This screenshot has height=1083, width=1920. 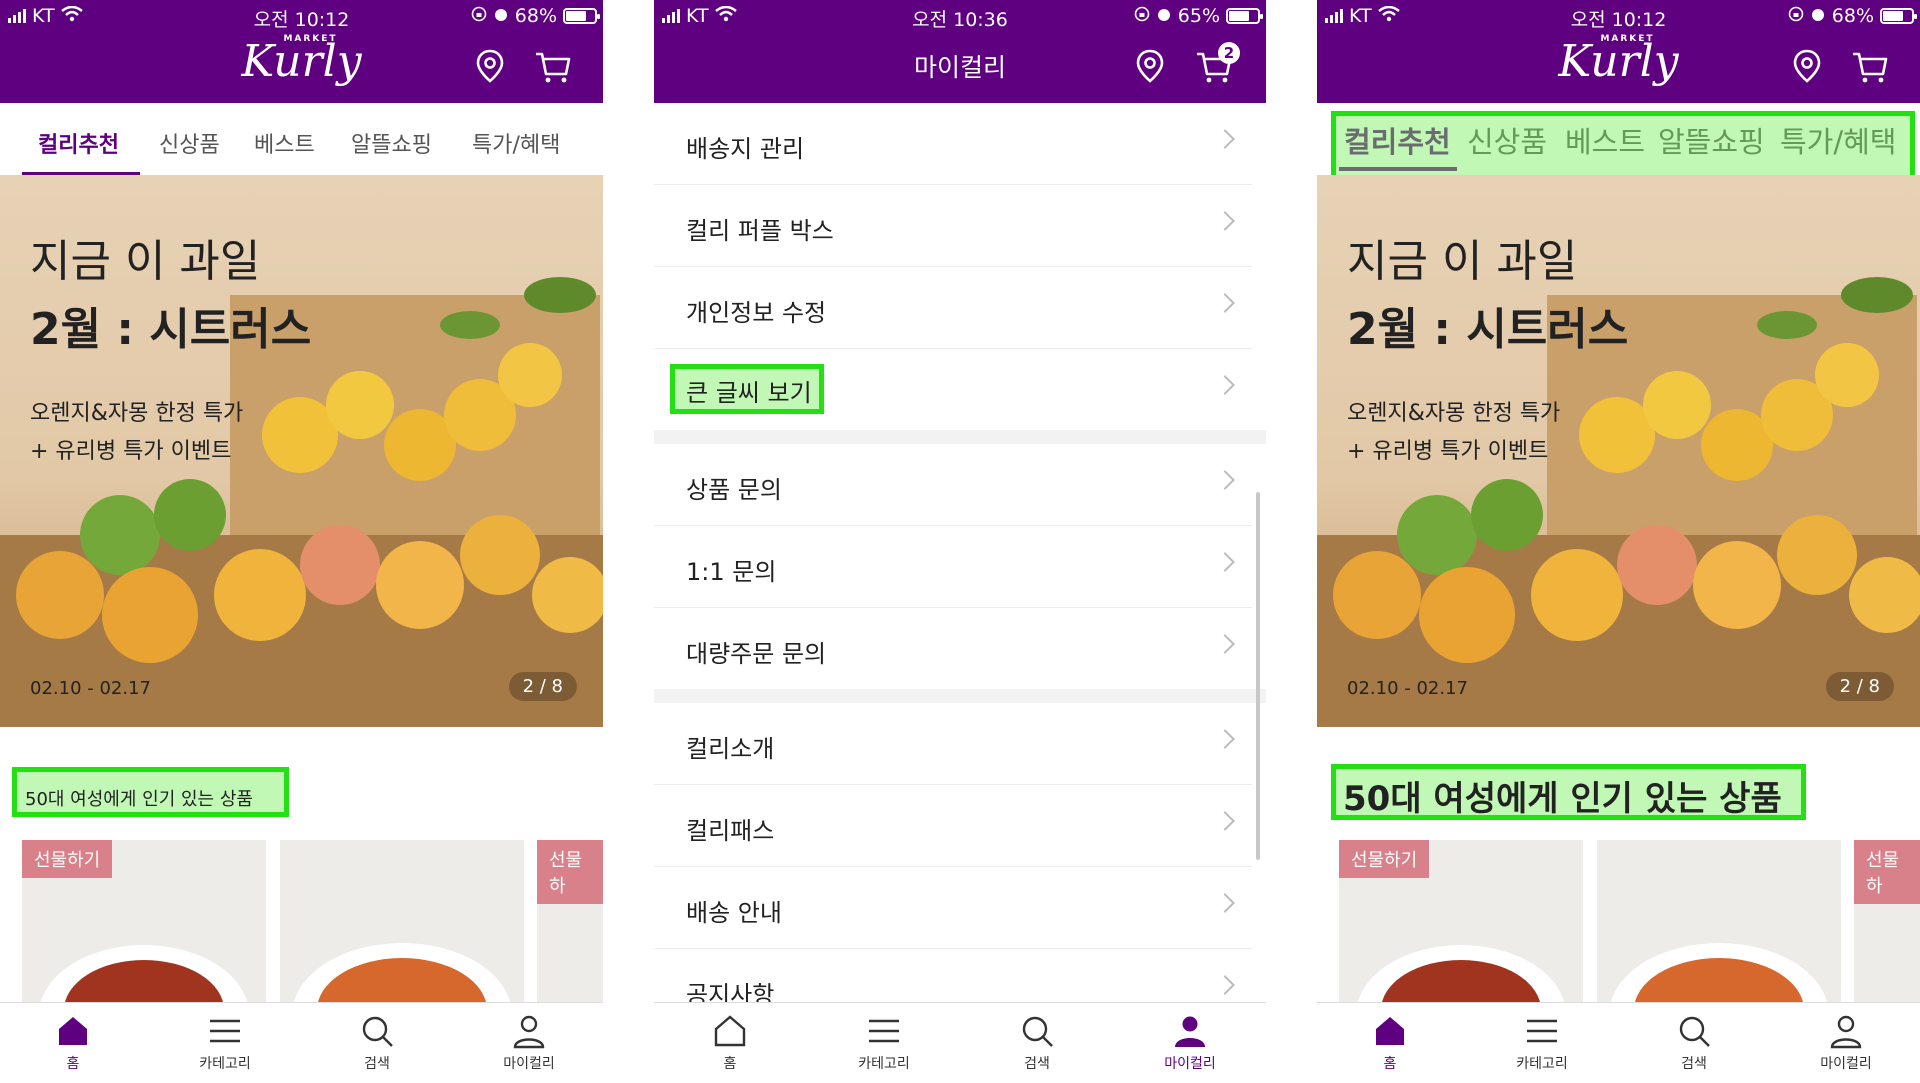 I want to click on menu-item-large-text: 큰 글씨 보기, so click(x=953, y=389).